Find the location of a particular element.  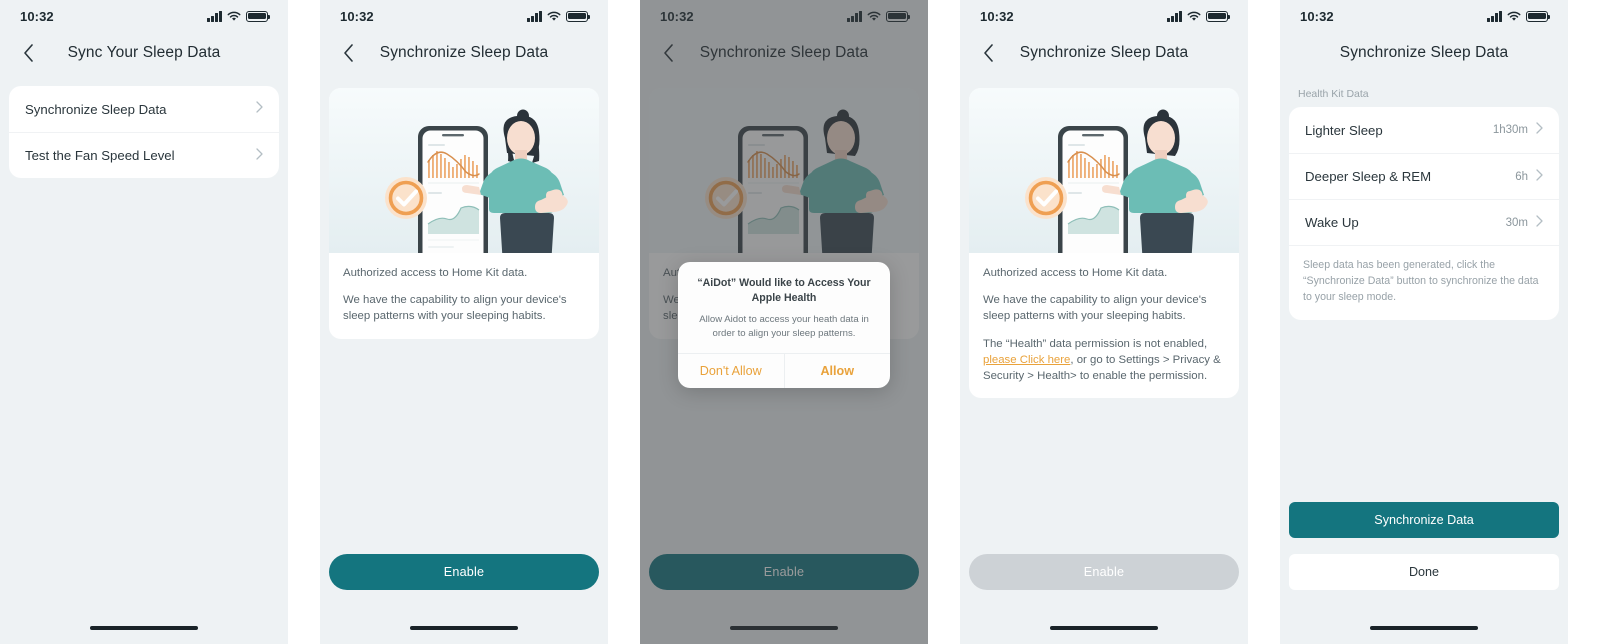

table-row: Deeper Sleep & REM 6h is located at coordinates (1424, 176).